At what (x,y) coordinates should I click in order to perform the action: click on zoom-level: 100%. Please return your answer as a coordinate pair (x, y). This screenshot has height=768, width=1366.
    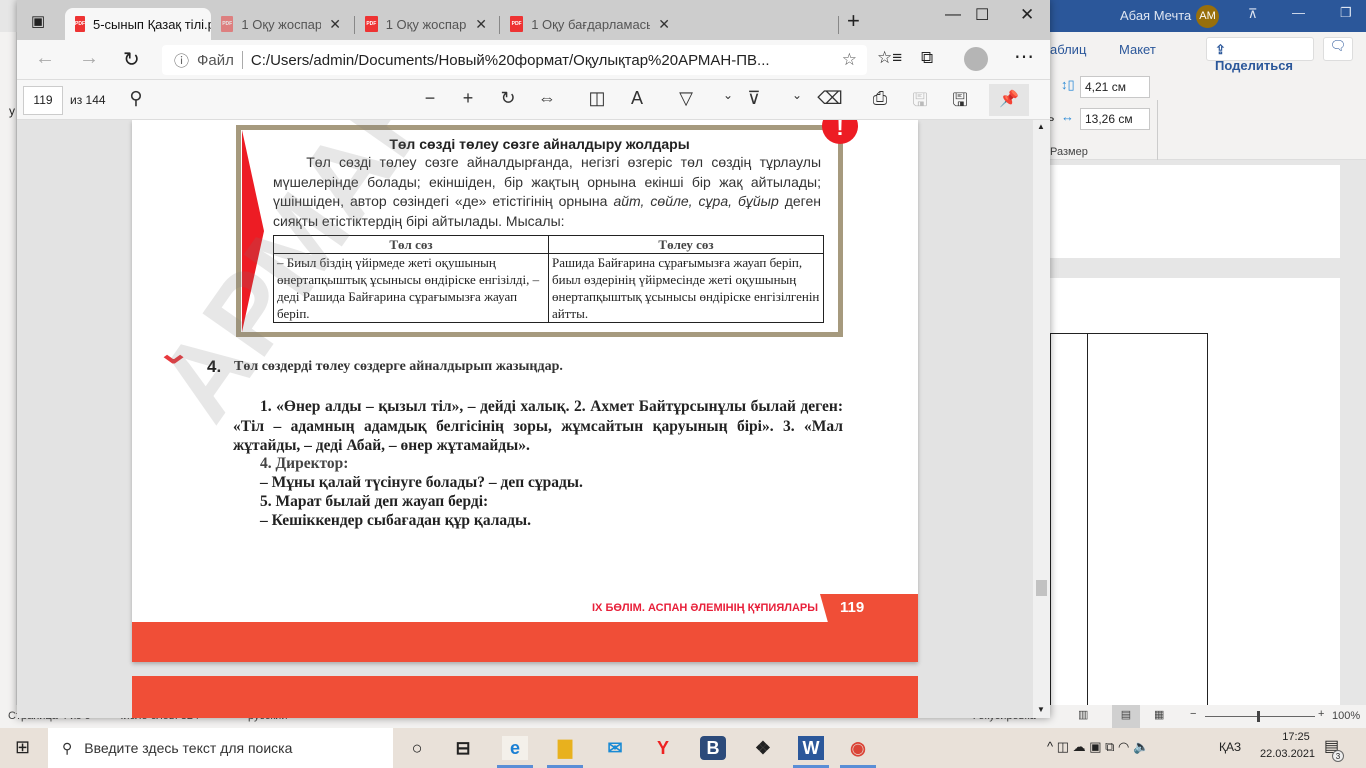
    Looking at the image, I should click on (1346, 716).